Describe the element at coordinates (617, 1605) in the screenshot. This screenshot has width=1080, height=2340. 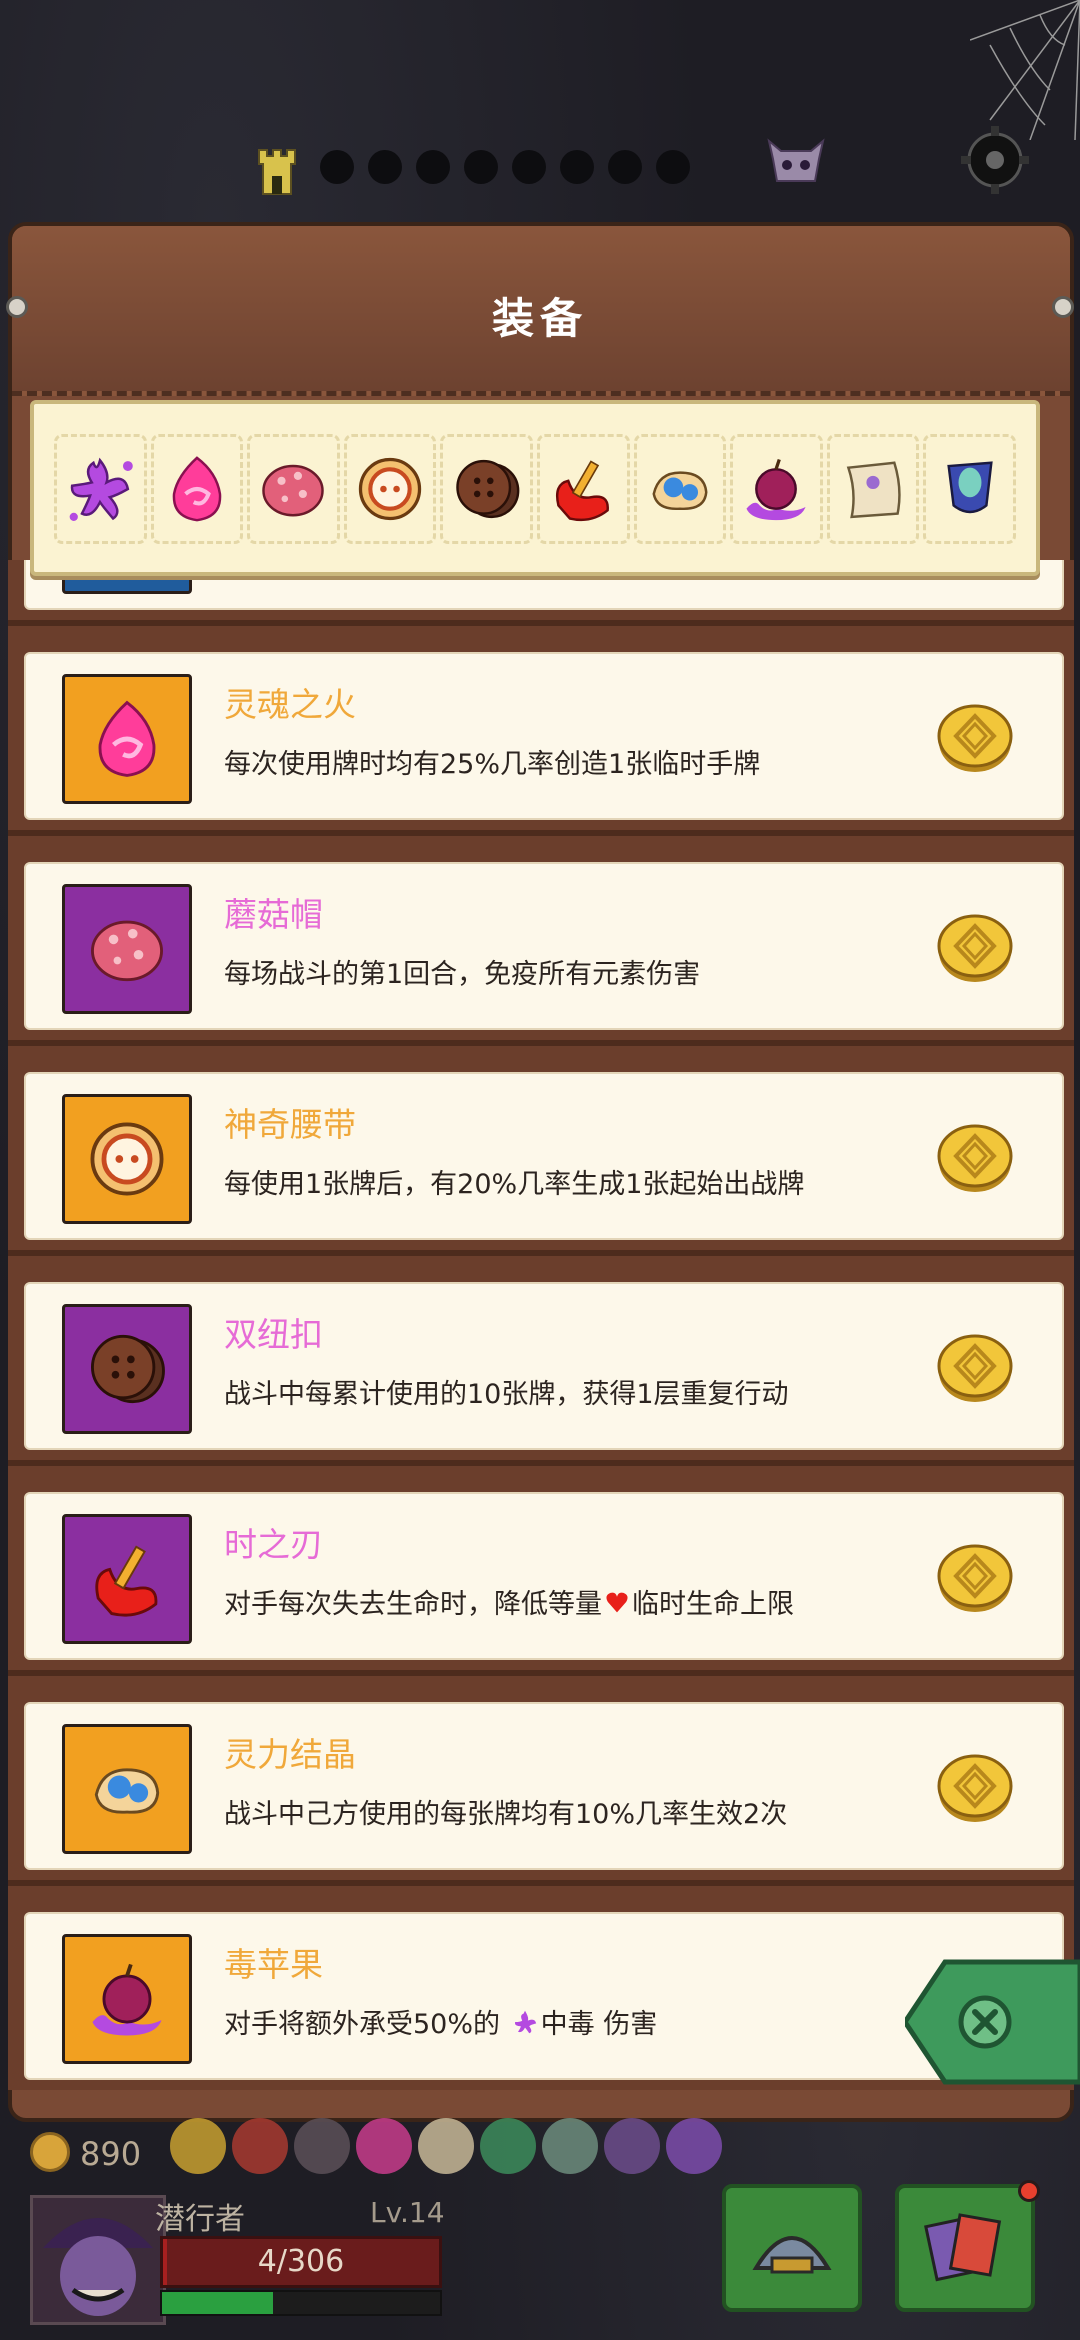
I see `heart-icon` at that location.